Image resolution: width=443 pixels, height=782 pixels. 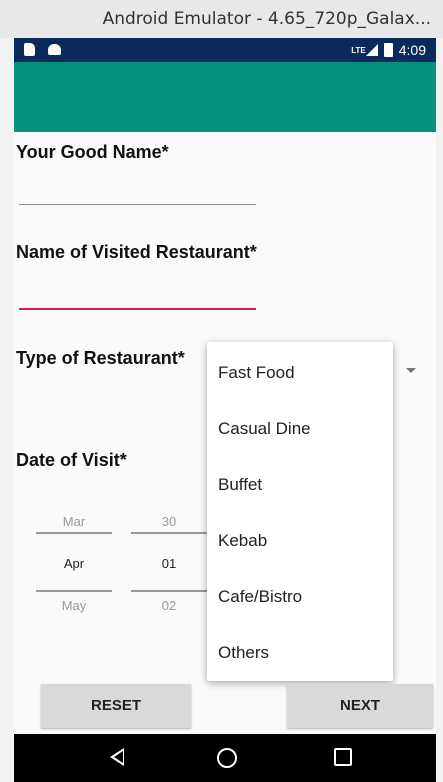 I want to click on month-prev: Mar, so click(x=74, y=521).